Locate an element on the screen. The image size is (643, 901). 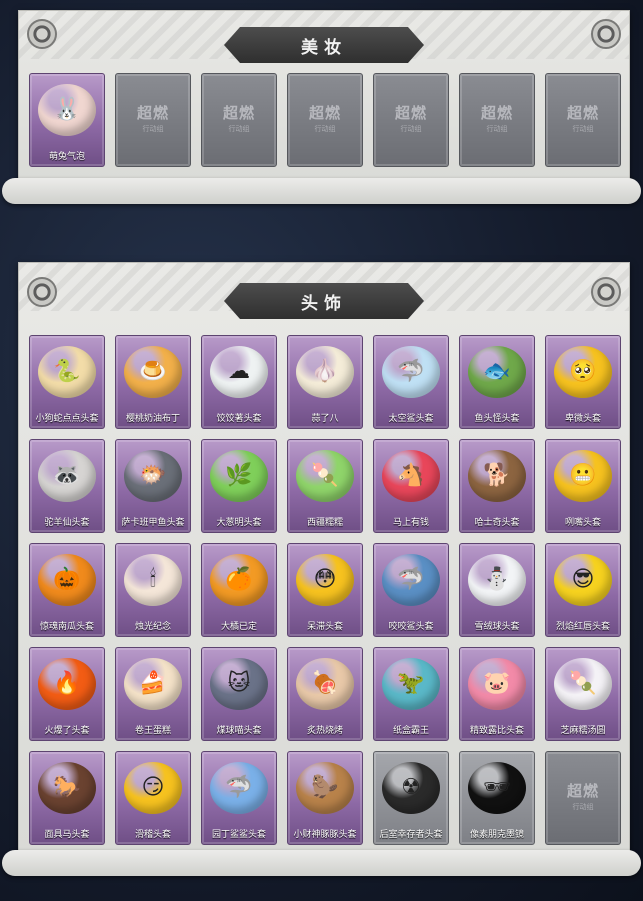
item-card: 🦈 咬咬鲨头套 is located at coordinates (411, 590).